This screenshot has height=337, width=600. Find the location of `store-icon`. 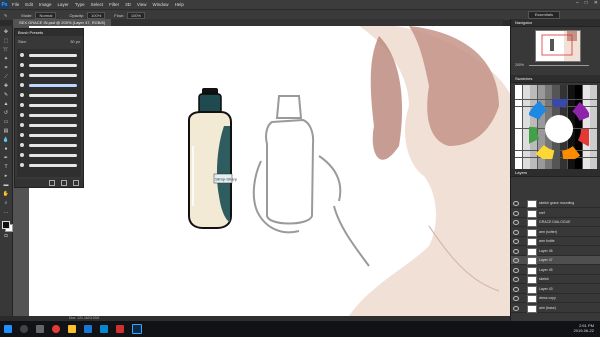

store-icon is located at coordinates (88, 329).